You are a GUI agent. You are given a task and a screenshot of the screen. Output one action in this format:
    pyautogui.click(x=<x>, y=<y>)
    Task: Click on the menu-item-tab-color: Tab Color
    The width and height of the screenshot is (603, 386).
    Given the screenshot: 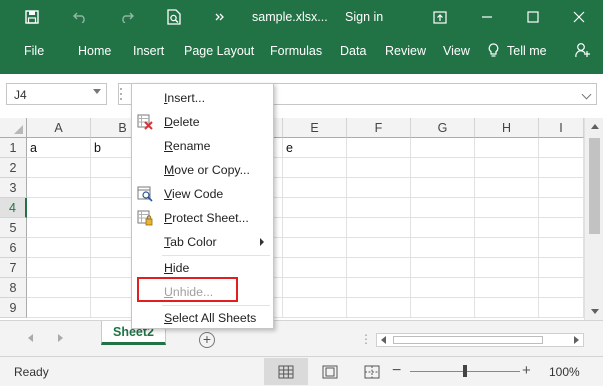 What is the action you would take?
    pyautogui.click(x=202, y=242)
    